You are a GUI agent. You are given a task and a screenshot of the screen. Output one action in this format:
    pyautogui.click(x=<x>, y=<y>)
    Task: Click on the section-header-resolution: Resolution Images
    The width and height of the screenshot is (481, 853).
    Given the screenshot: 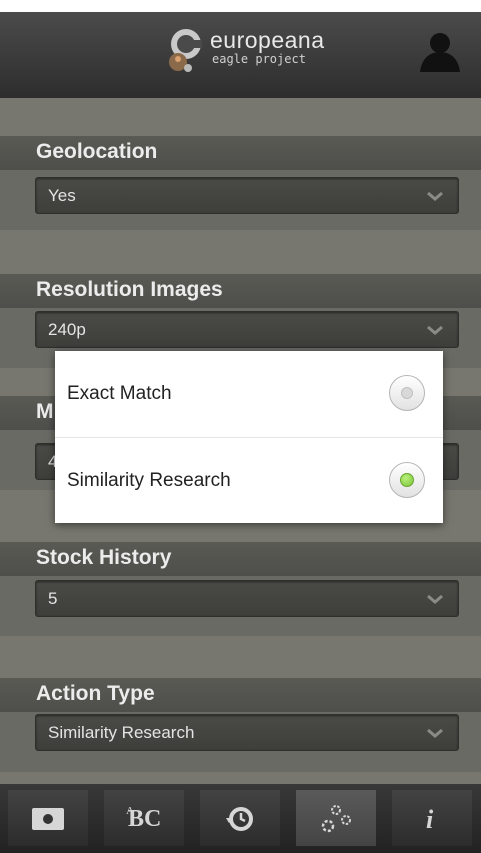 What is the action you would take?
    pyautogui.click(x=240, y=291)
    